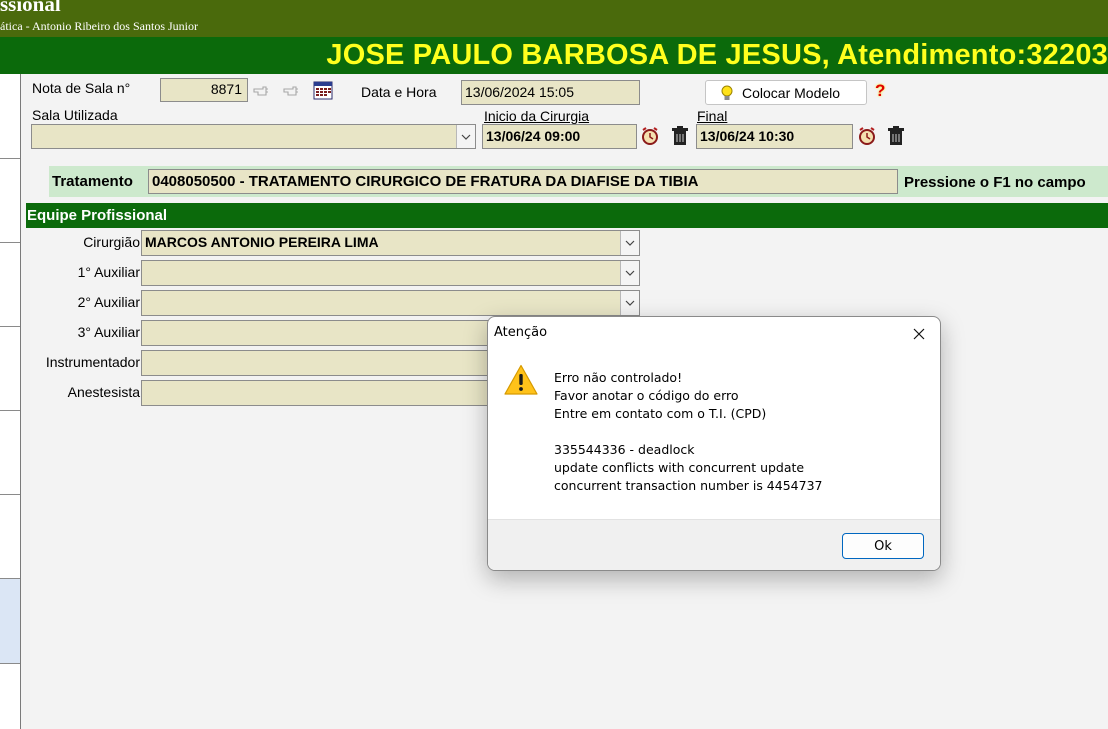 Image resolution: width=1108 pixels, height=729 pixels. I want to click on bulb-icon, so click(729, 93).